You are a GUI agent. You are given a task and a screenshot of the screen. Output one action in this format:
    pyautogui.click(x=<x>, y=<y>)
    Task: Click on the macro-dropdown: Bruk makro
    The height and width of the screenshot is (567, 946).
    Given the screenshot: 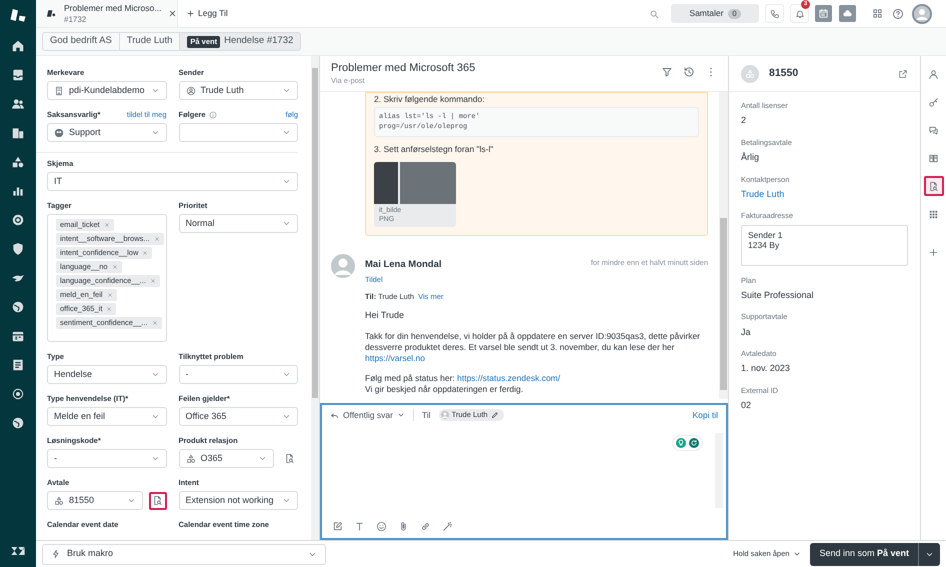 What is the action you would take?
    pyautogui.click(x=184, y=554)
    